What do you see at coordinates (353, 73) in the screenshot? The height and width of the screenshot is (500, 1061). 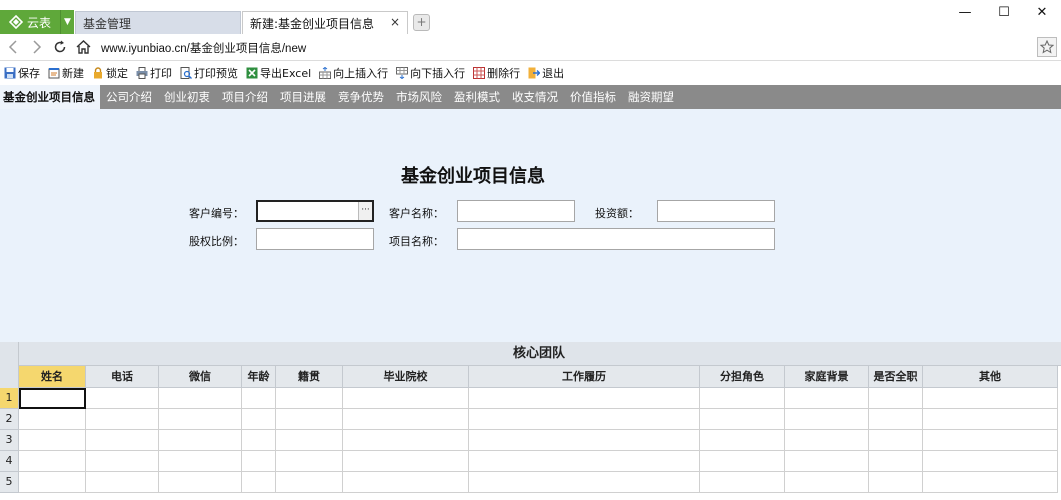 I see `insert-row-above-button: 向上插入行` at bounding box center [353, 73].